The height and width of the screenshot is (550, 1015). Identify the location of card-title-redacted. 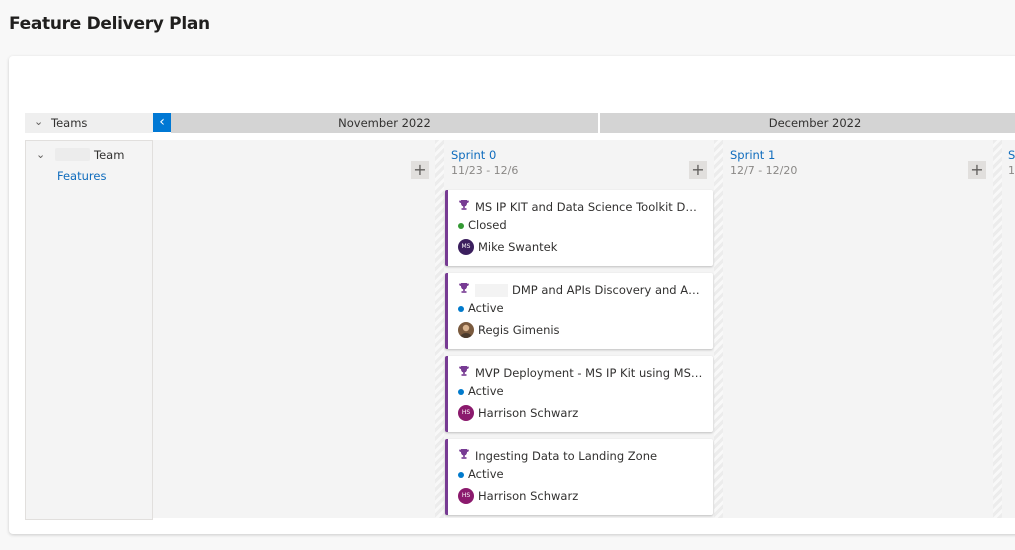
(491, 290).